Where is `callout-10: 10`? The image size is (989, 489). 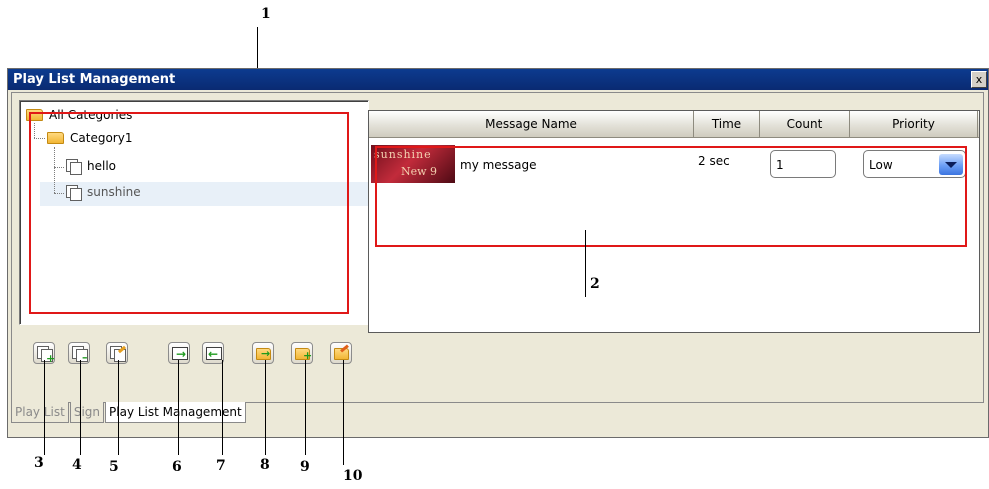 callout-10: 10 is located at coordinates (353, 476).